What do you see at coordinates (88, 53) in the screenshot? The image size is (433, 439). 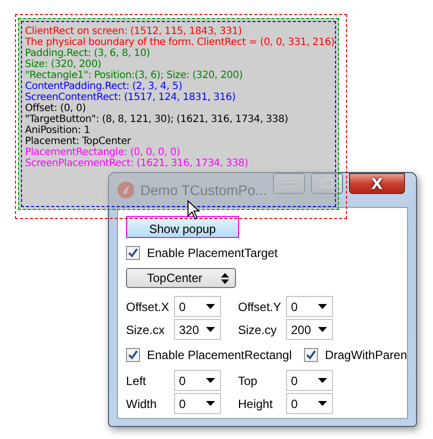 I see `info-line: Padding.Rect: (3, 6, 8, 10)` at bounding box center [88, 53].